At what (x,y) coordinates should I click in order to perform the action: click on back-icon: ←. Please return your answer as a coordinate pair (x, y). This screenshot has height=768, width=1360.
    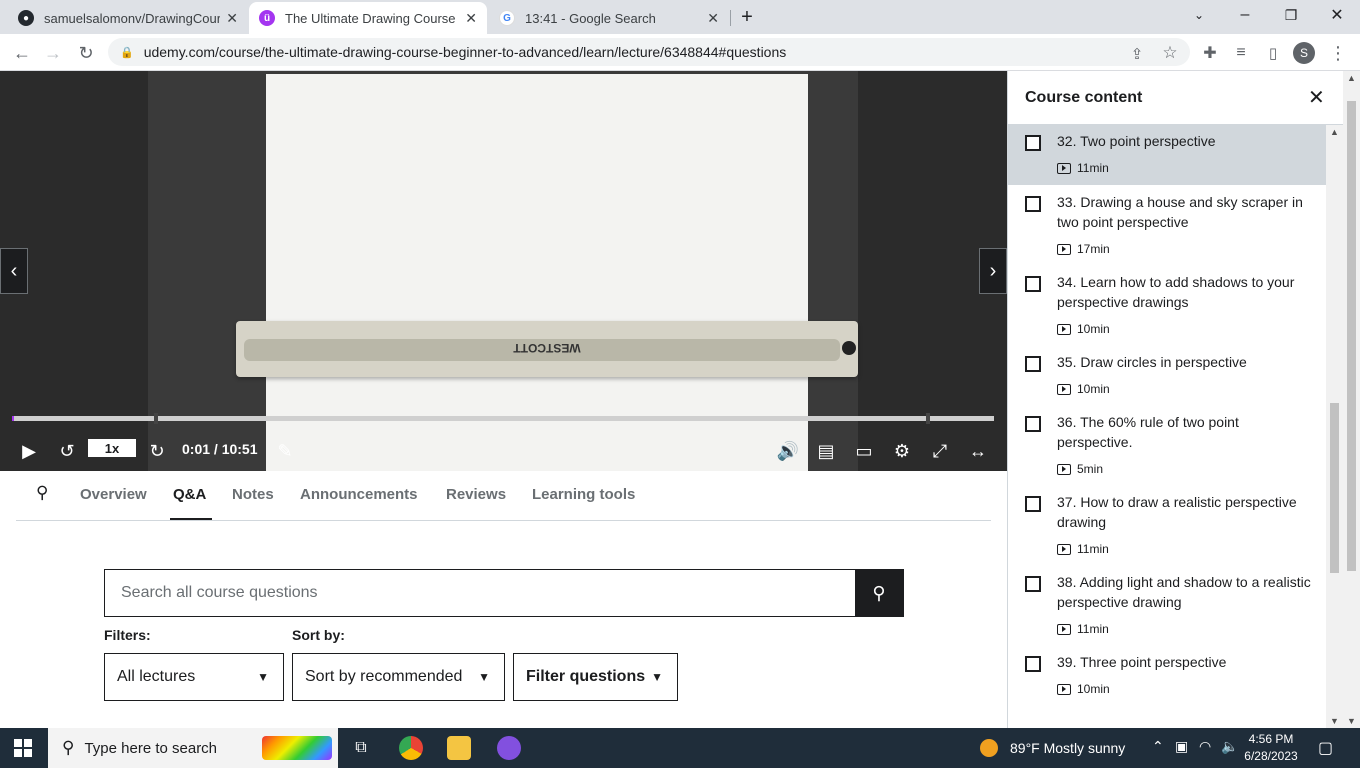
    Looking at the image, I should click on (22, 53).